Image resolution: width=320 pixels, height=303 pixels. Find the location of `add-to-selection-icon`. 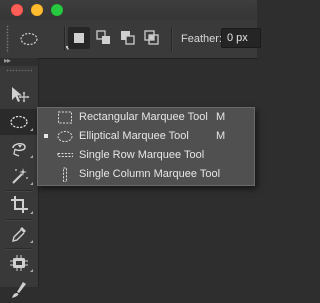

add-to-selection-icon is located at coordinates (103, 37).